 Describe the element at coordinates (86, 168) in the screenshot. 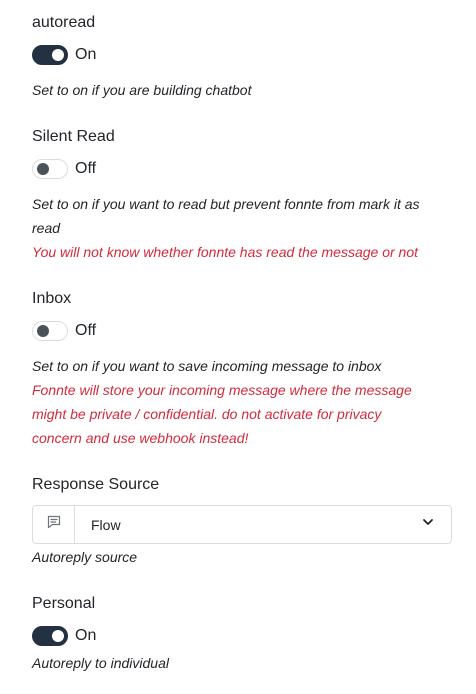

I see `silent-read-state-label: Off` at that location.